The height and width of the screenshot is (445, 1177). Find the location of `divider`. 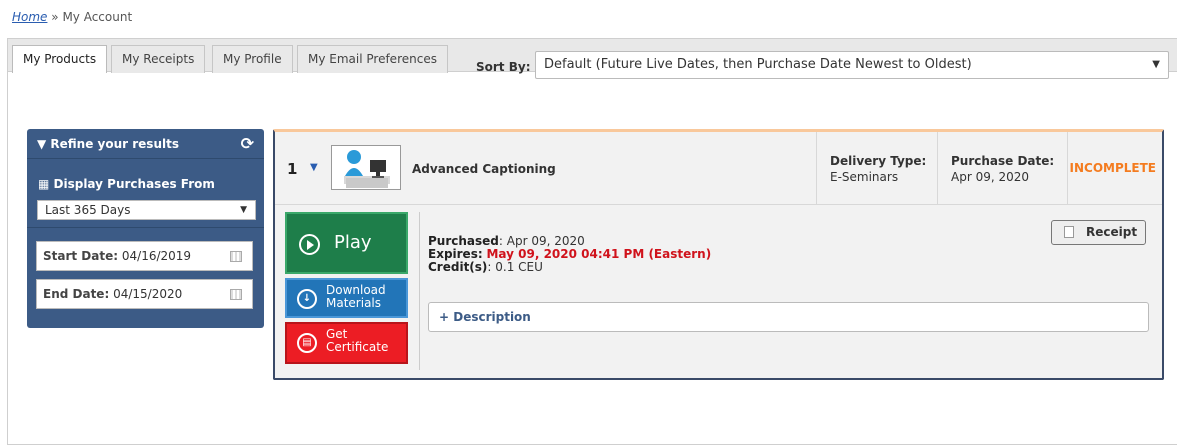

divider is located at coordinates (145, 227).